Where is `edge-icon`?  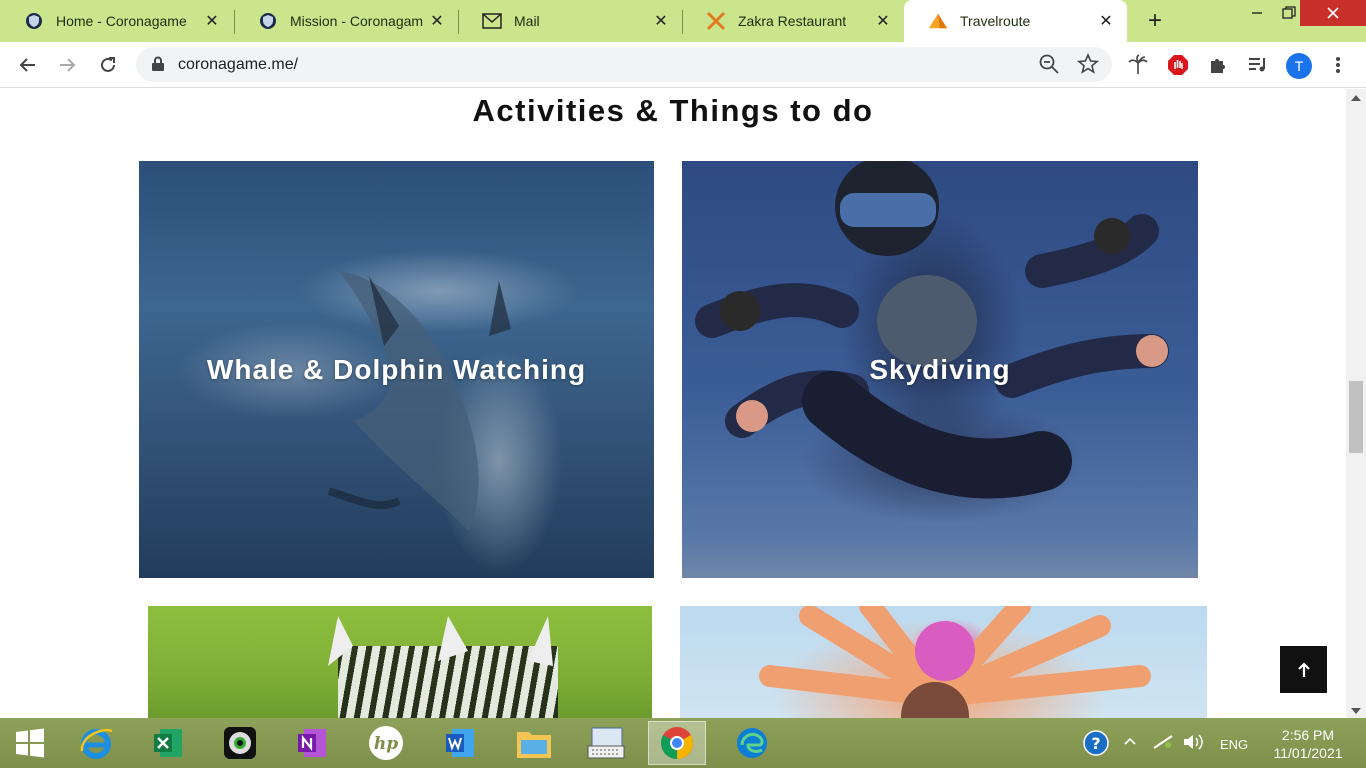 edge-icon is located at coordinates (752, 743).